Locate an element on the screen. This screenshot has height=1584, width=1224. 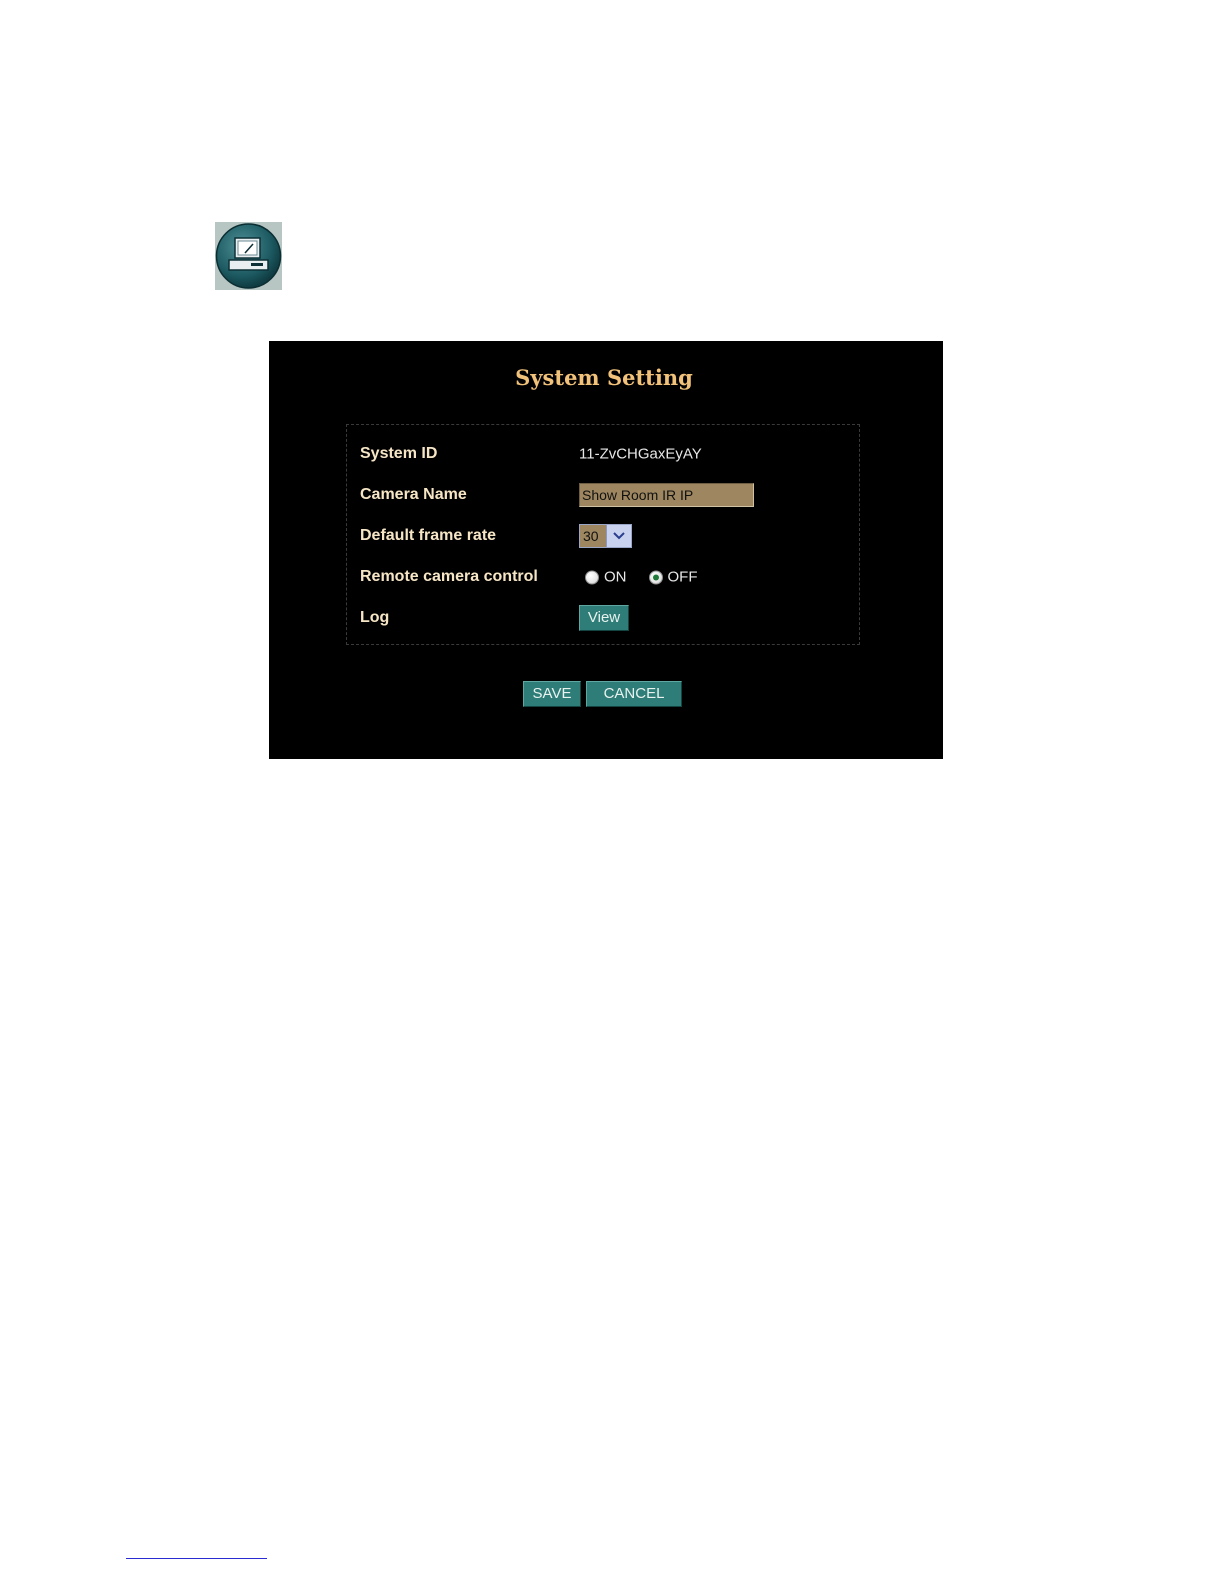
log-label: Log is located at coordinates (375, 617).